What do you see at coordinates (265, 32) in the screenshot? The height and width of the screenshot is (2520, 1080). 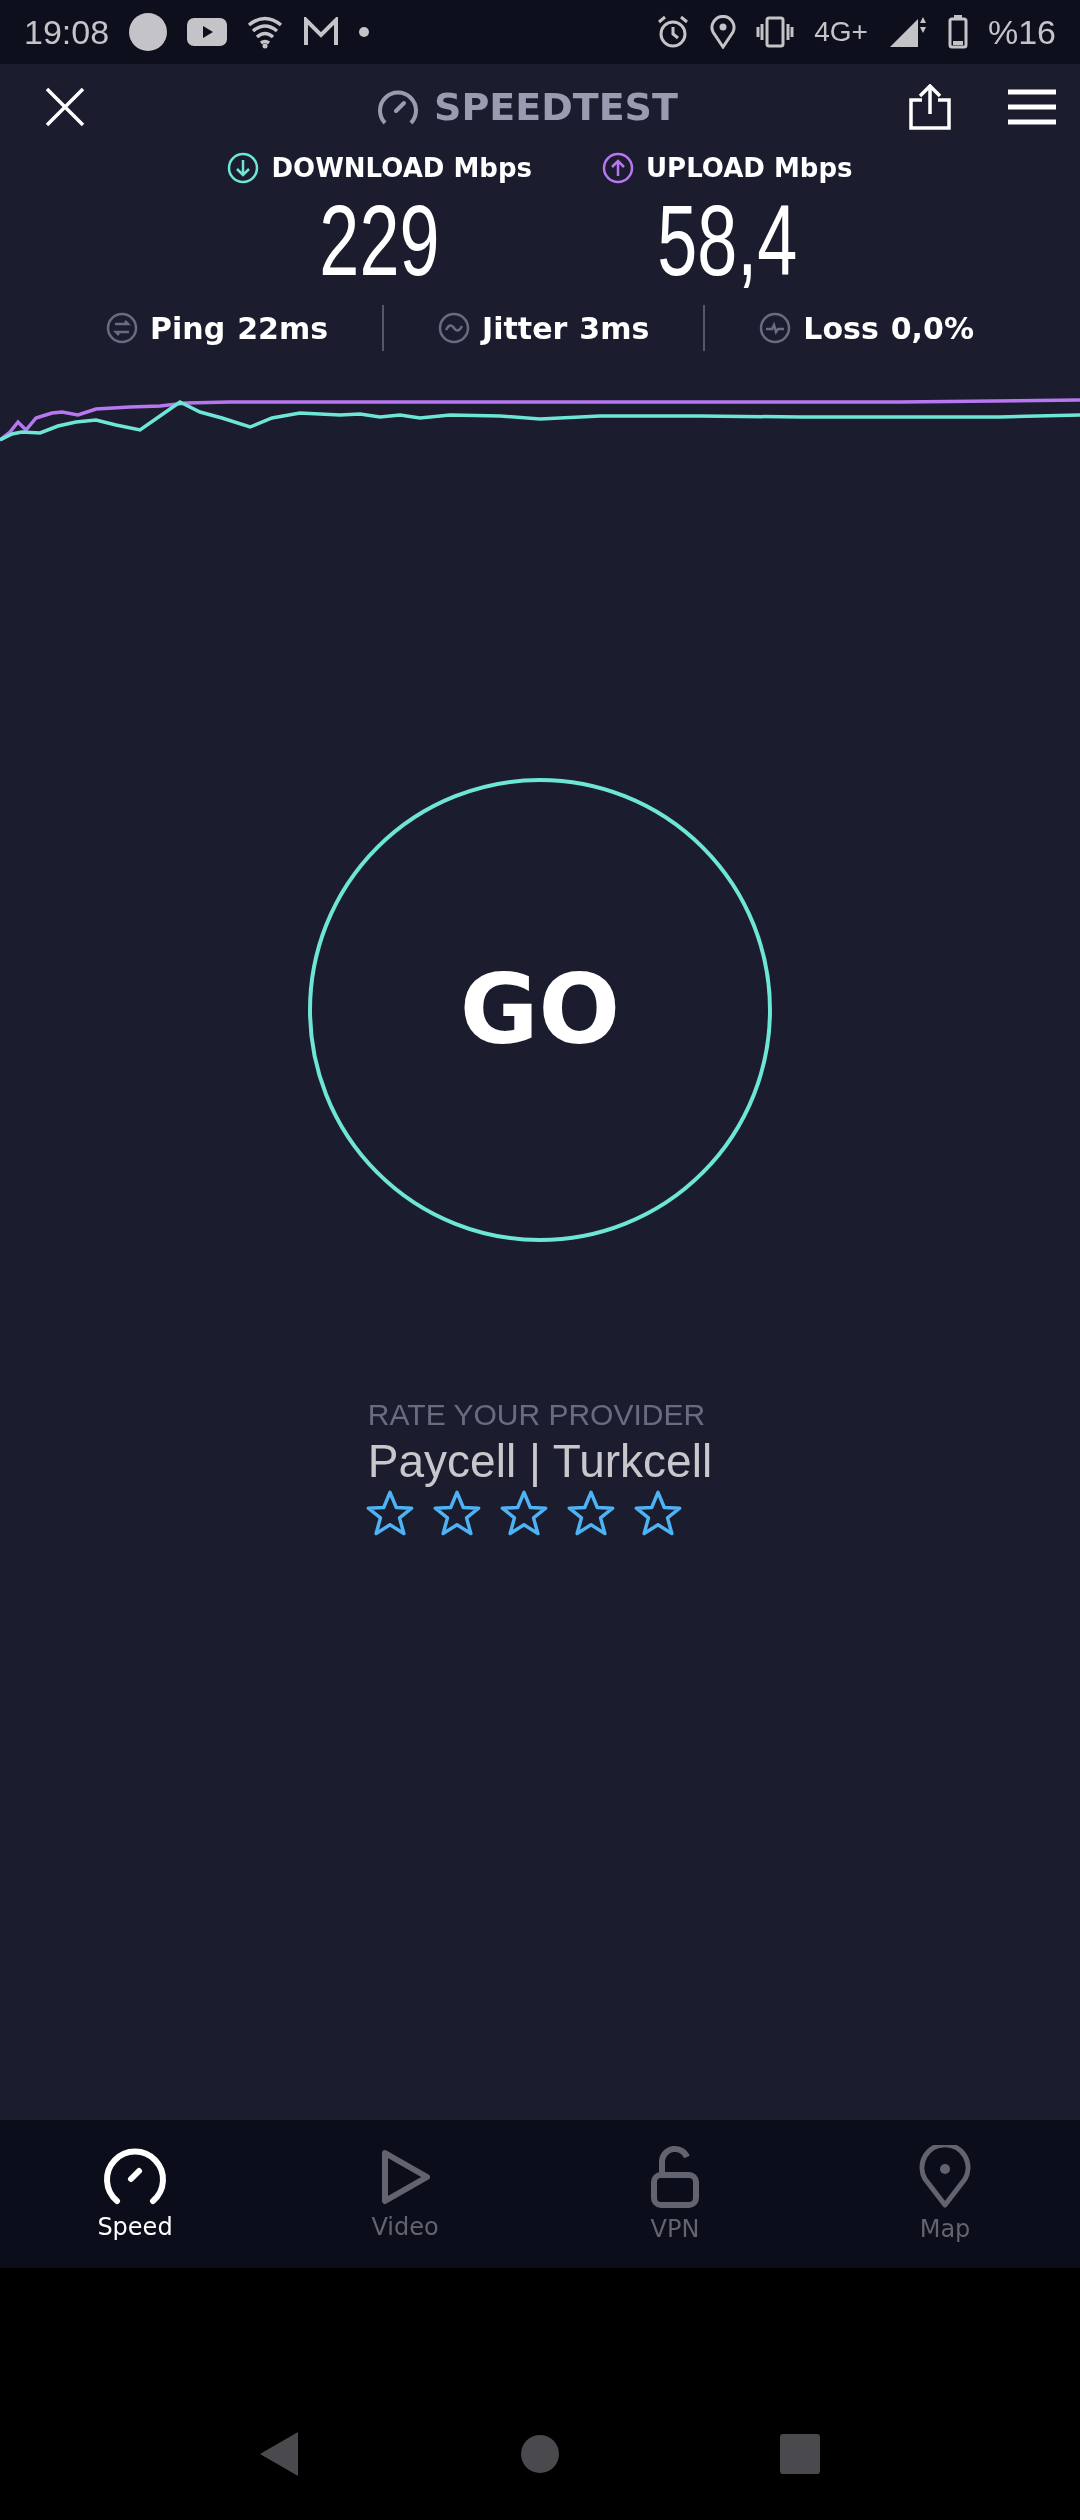 I see `wifi-icon` at bounding box center [265, 32].